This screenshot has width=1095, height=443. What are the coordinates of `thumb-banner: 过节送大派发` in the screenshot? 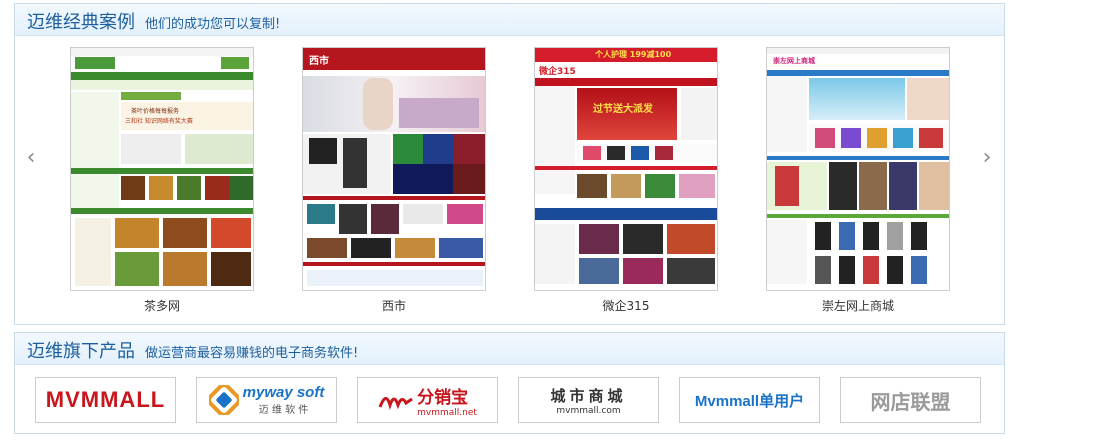 It's located at (623, 109).